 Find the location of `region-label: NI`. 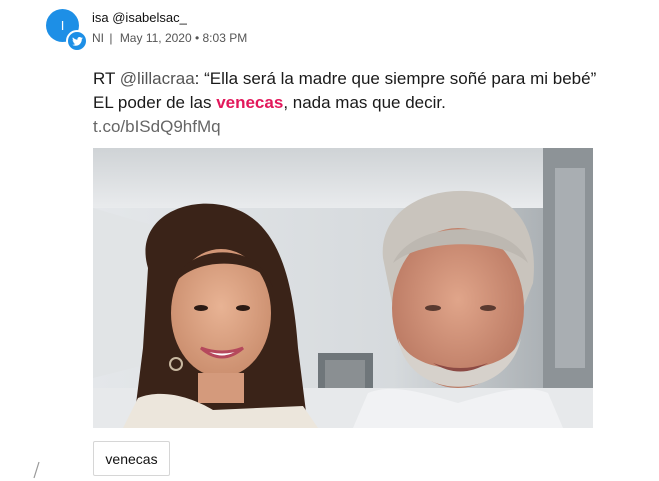

region-label: NI is located at coordinates (98, 38).